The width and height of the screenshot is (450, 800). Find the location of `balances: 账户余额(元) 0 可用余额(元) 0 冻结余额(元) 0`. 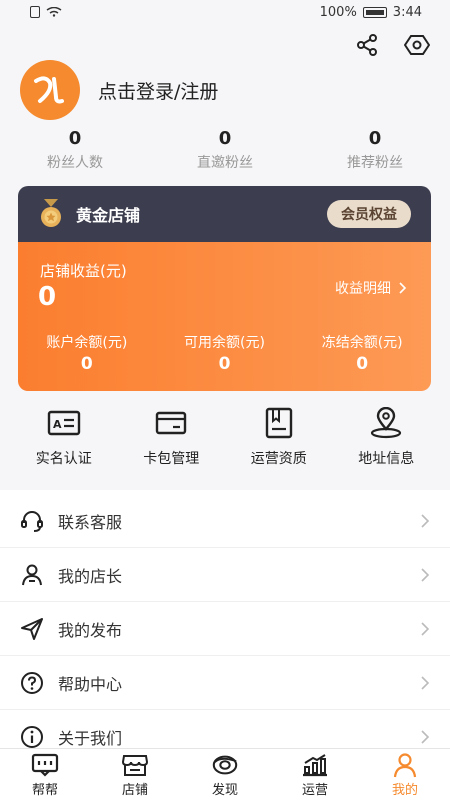

balances: 账户余额(元) 0 可用余额(元) 0 冻结余额(元) 0 is located at coordinates (224, 353).